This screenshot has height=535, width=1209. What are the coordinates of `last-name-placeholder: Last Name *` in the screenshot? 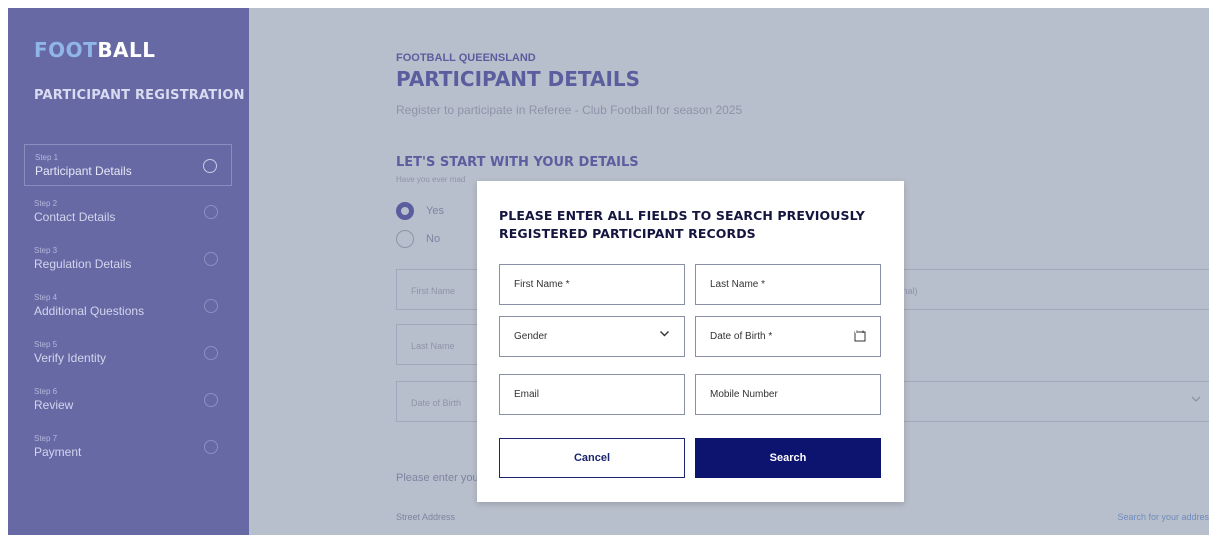 It's located at (738, 284).